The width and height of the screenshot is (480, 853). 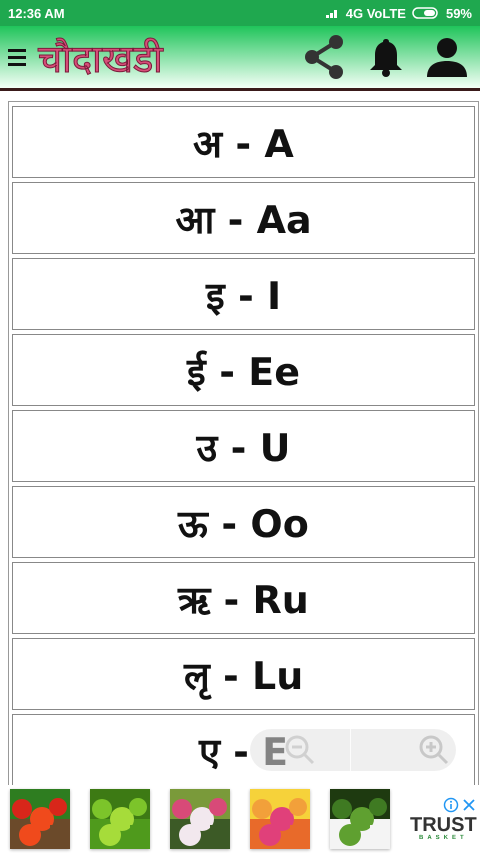 I want to click on letter-row: ऊ - Oo, so click(x=243, y=522).